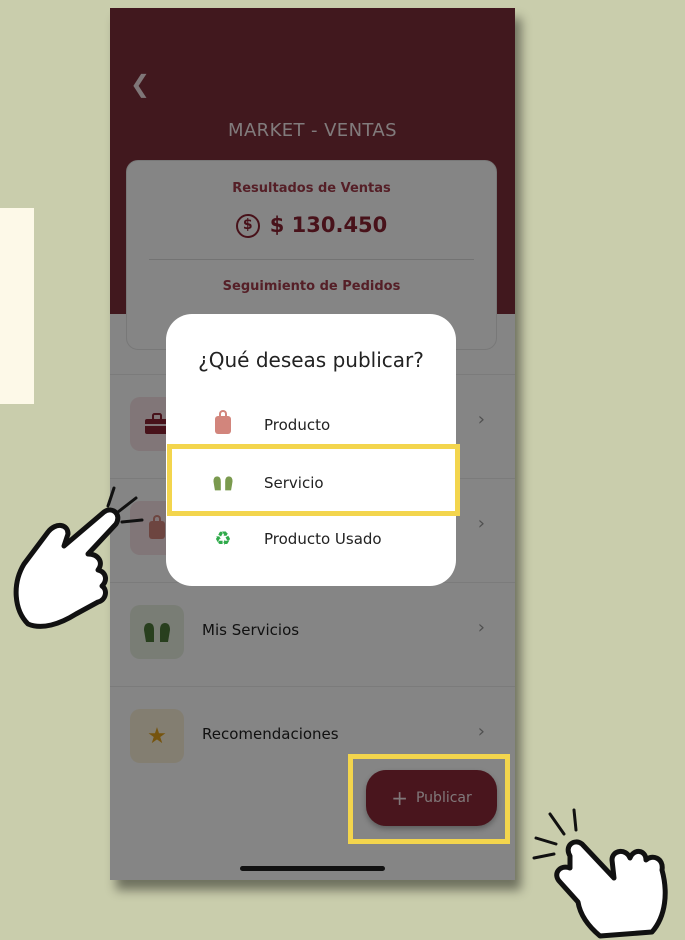 The width and height of the screenshot is (685, 940). Describe the element at coordinates (17, 306) in the screenshot. I see `note-card` at that location.